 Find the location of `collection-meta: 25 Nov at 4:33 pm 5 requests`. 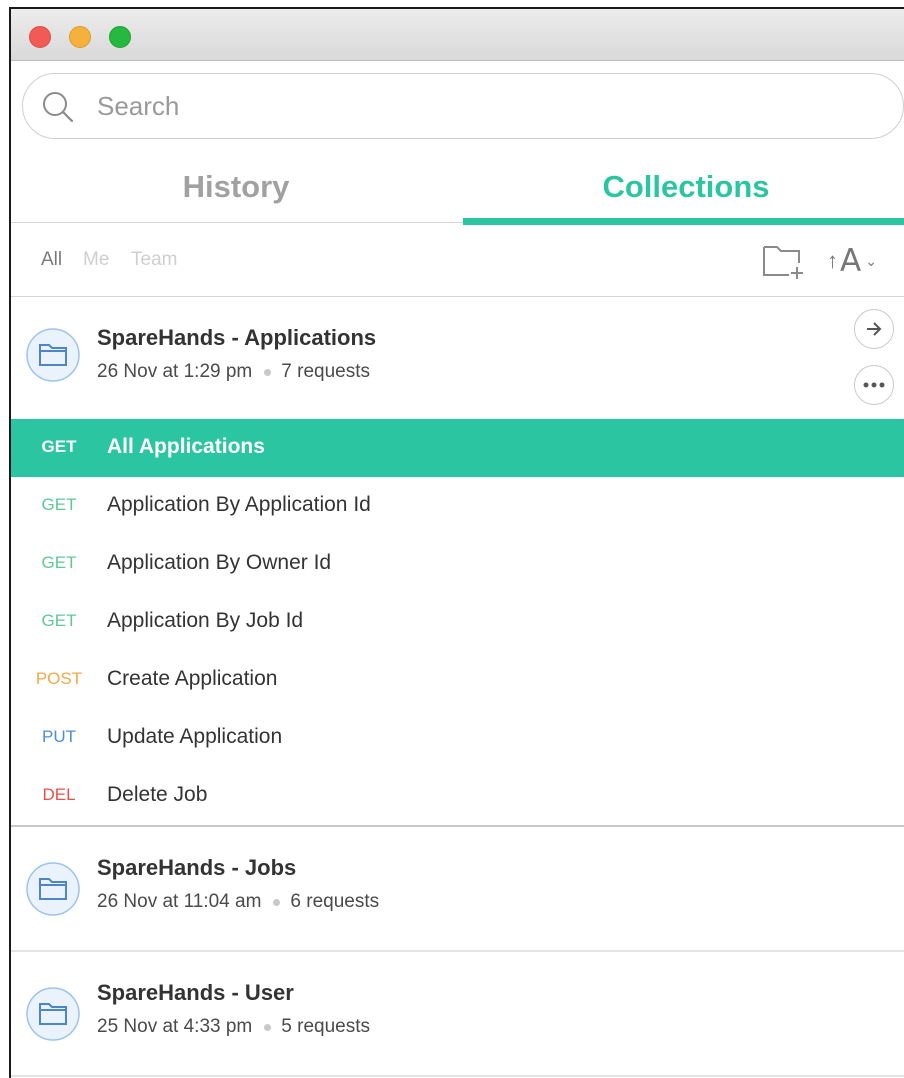

collection-meta: 25 Nov at 4:33 pm 5 requests is located at coordinates (233, 1027).